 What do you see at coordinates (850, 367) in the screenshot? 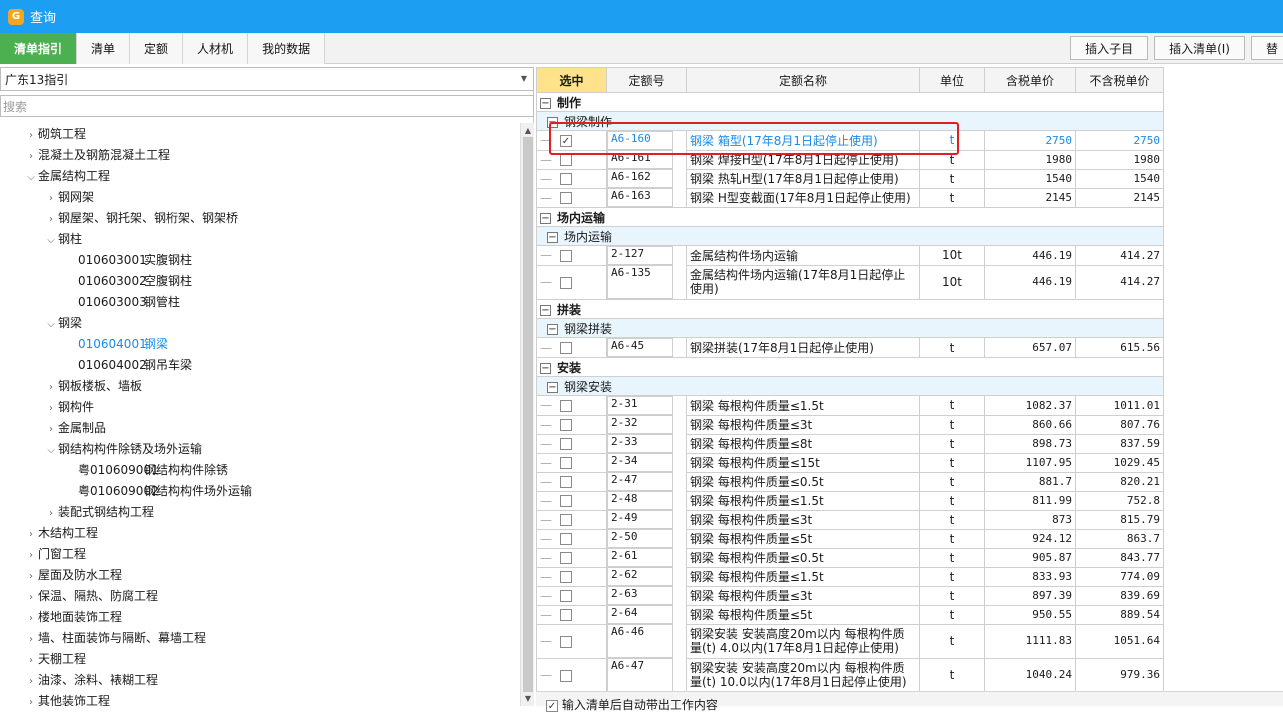
I see `category-row: − 安装` at bounding box center [850, 367].